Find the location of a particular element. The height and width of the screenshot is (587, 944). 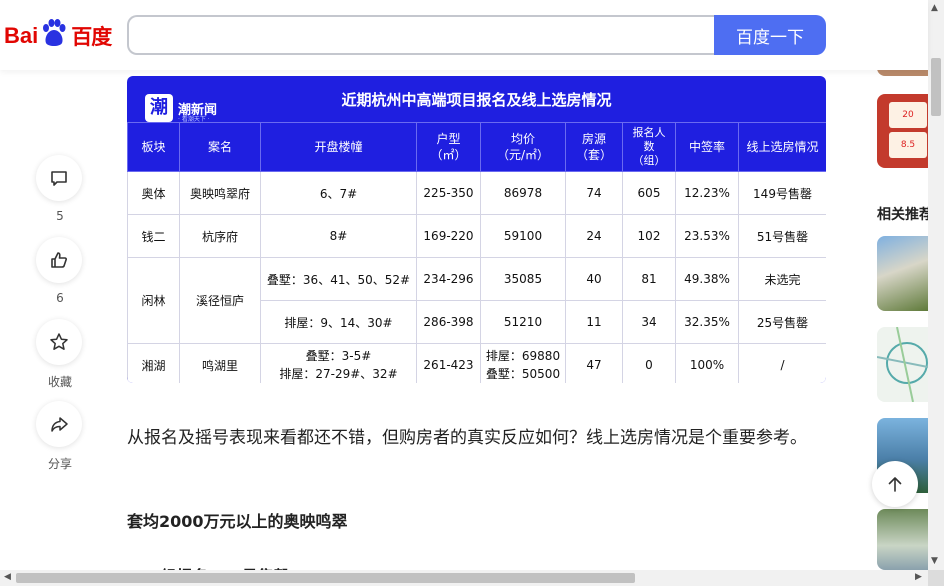

cell-status: 149号售罄 is located at coordinates (782, 193).